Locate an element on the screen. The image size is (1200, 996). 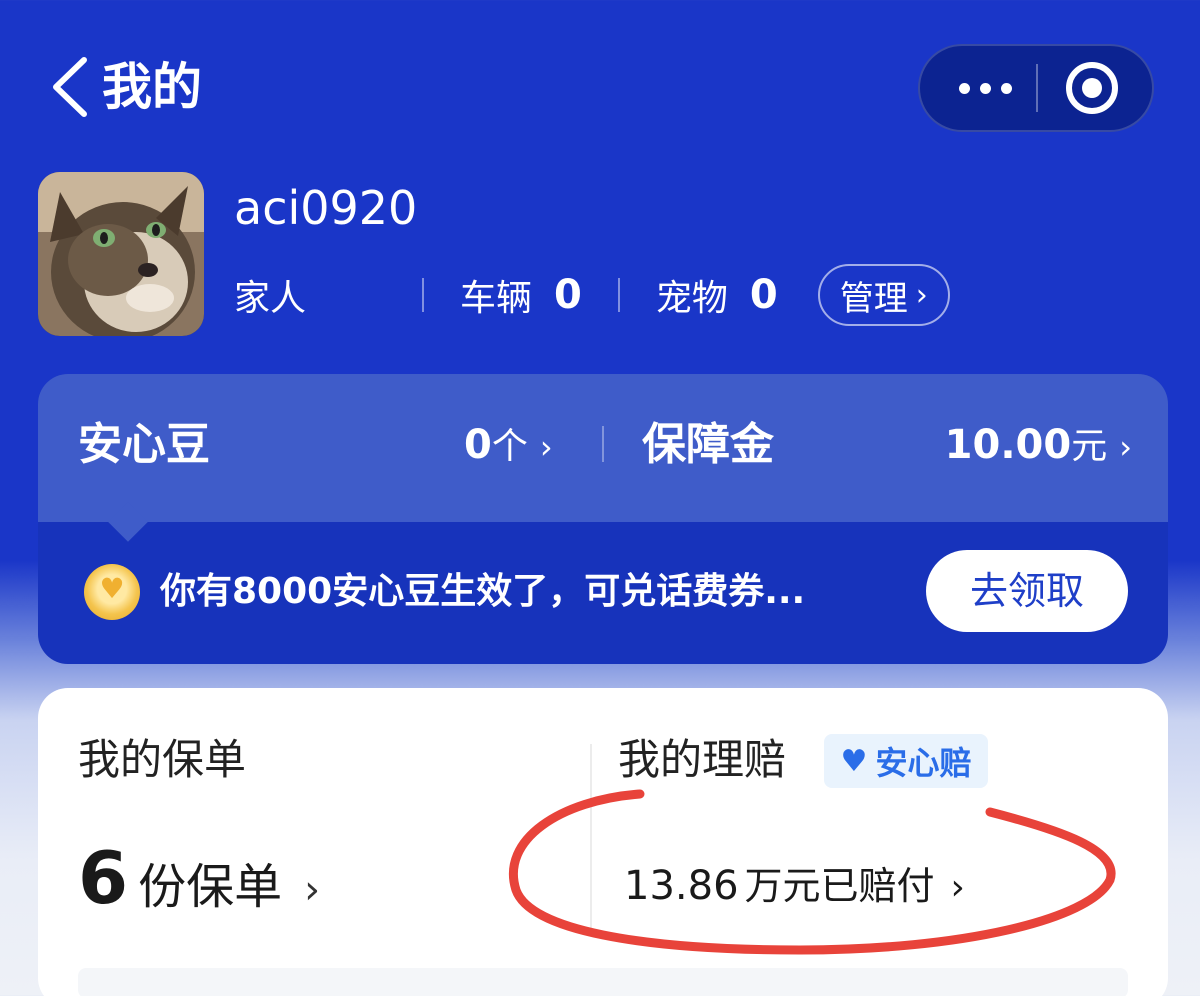
fund-label: 保障金 is located at coordinates (708, 444).